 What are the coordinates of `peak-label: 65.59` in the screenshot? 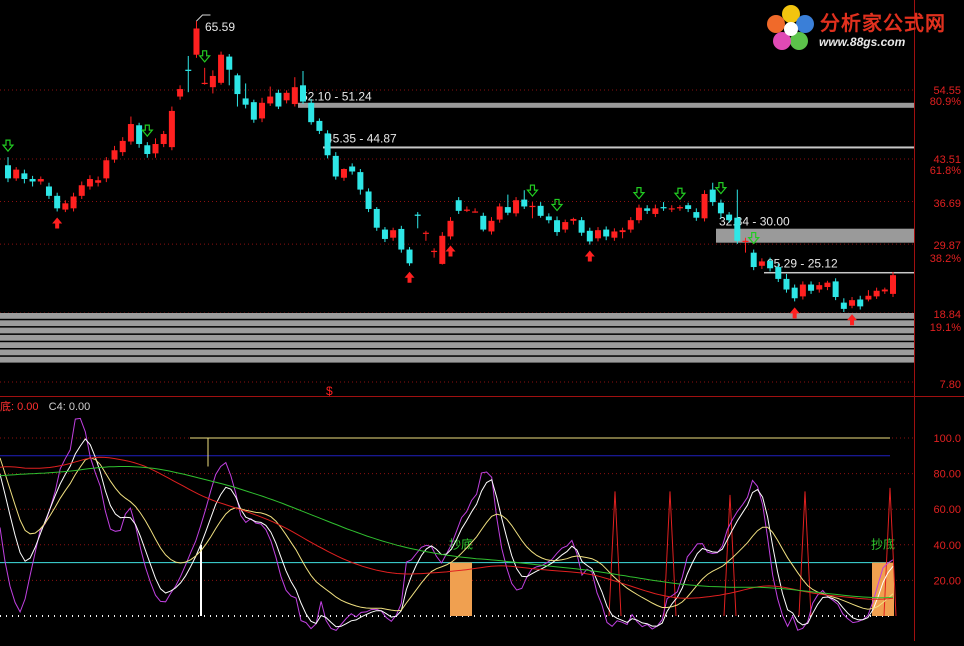 It's located at (220, 27).